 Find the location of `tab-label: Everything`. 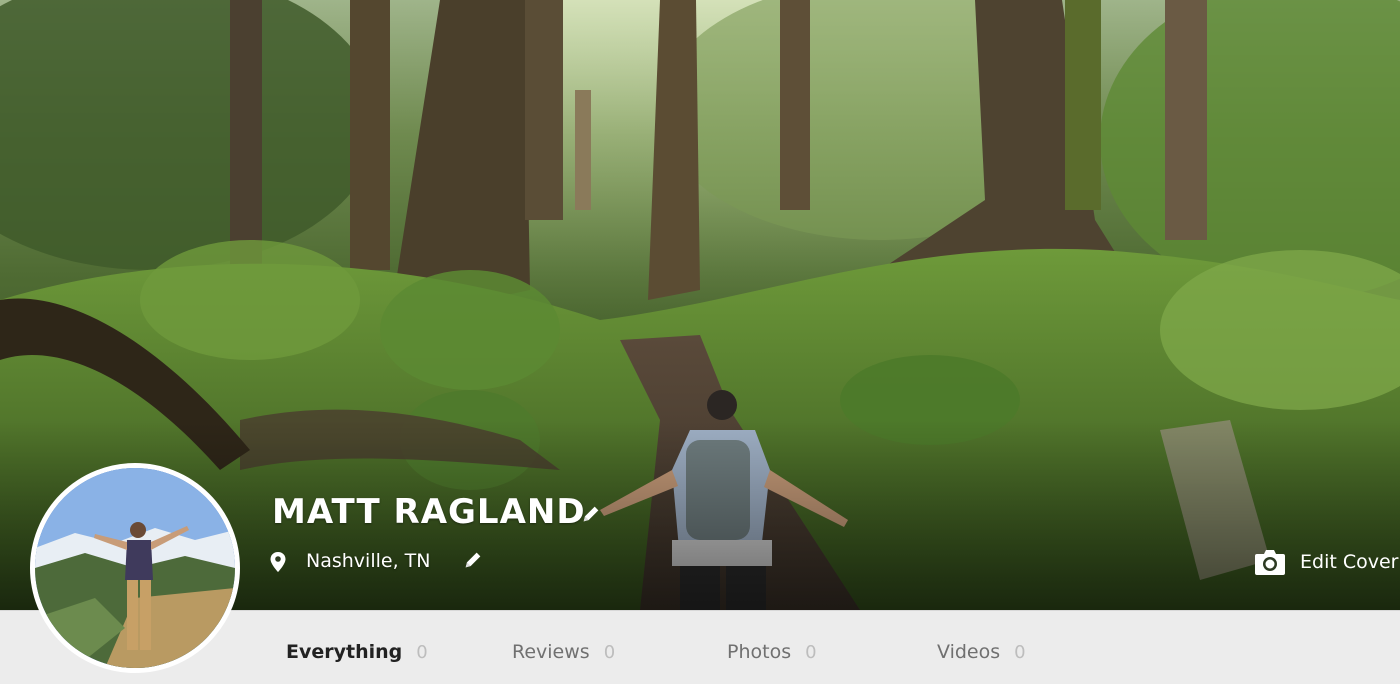

tab-label: Everything is located at coordinates (344, 652).